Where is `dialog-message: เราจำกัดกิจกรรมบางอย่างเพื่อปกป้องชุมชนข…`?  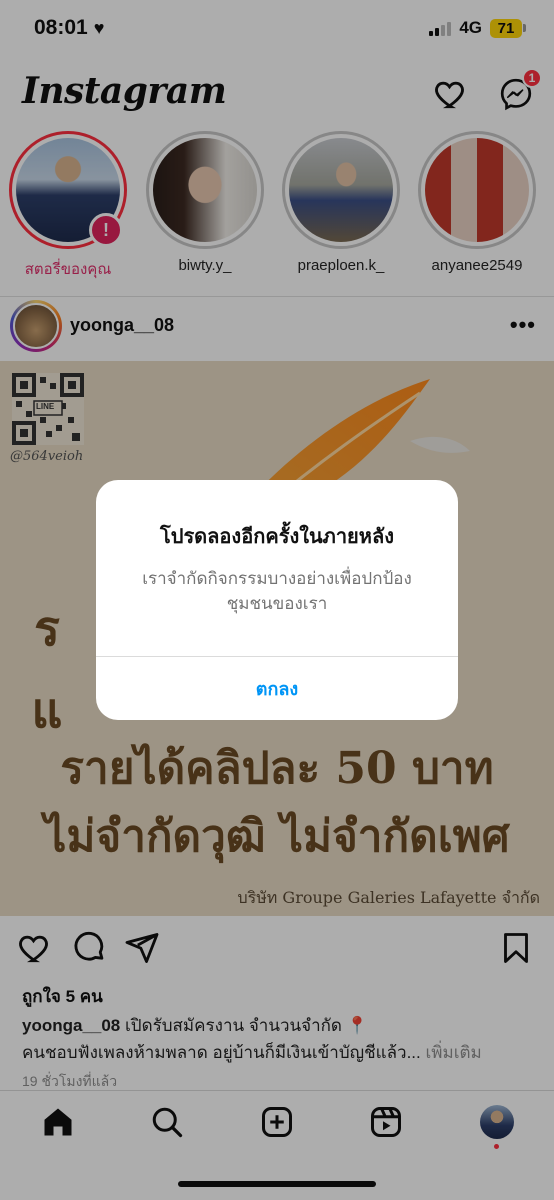 dialog-message: เราจำกัดกิจกรรมบางอย่างเพื่อปกป้องชุมชนข… is located at coordinates (277, 591).